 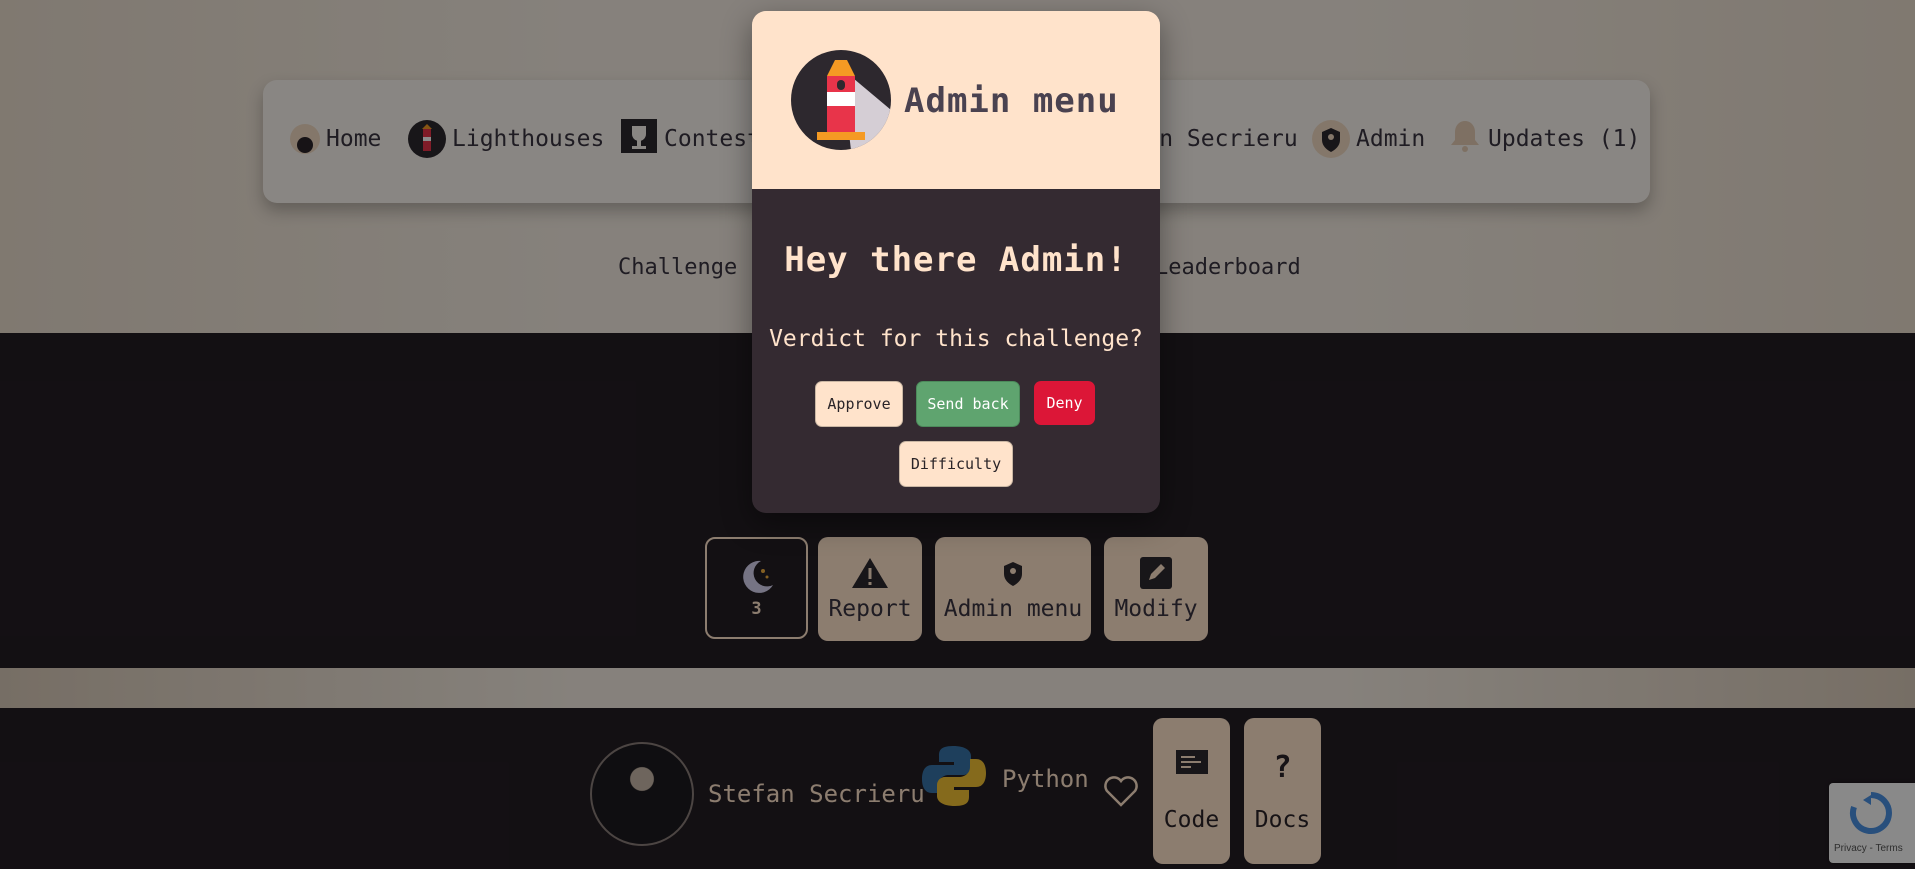 What do you see at coordinates (956, 260) in the screenshot?
I see `admin-greeting: Hey there Admin!` at bounding box center [956, 260].